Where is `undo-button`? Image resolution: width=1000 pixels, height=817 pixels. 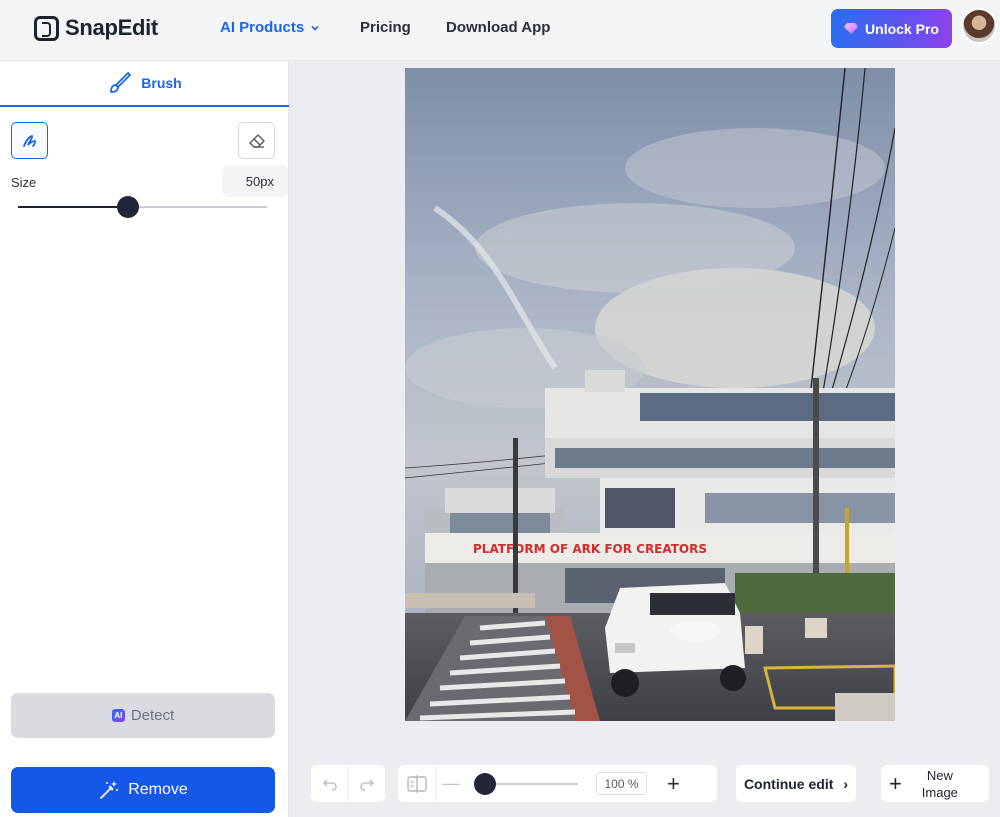 undo-button is located at coordinates (329, 783).